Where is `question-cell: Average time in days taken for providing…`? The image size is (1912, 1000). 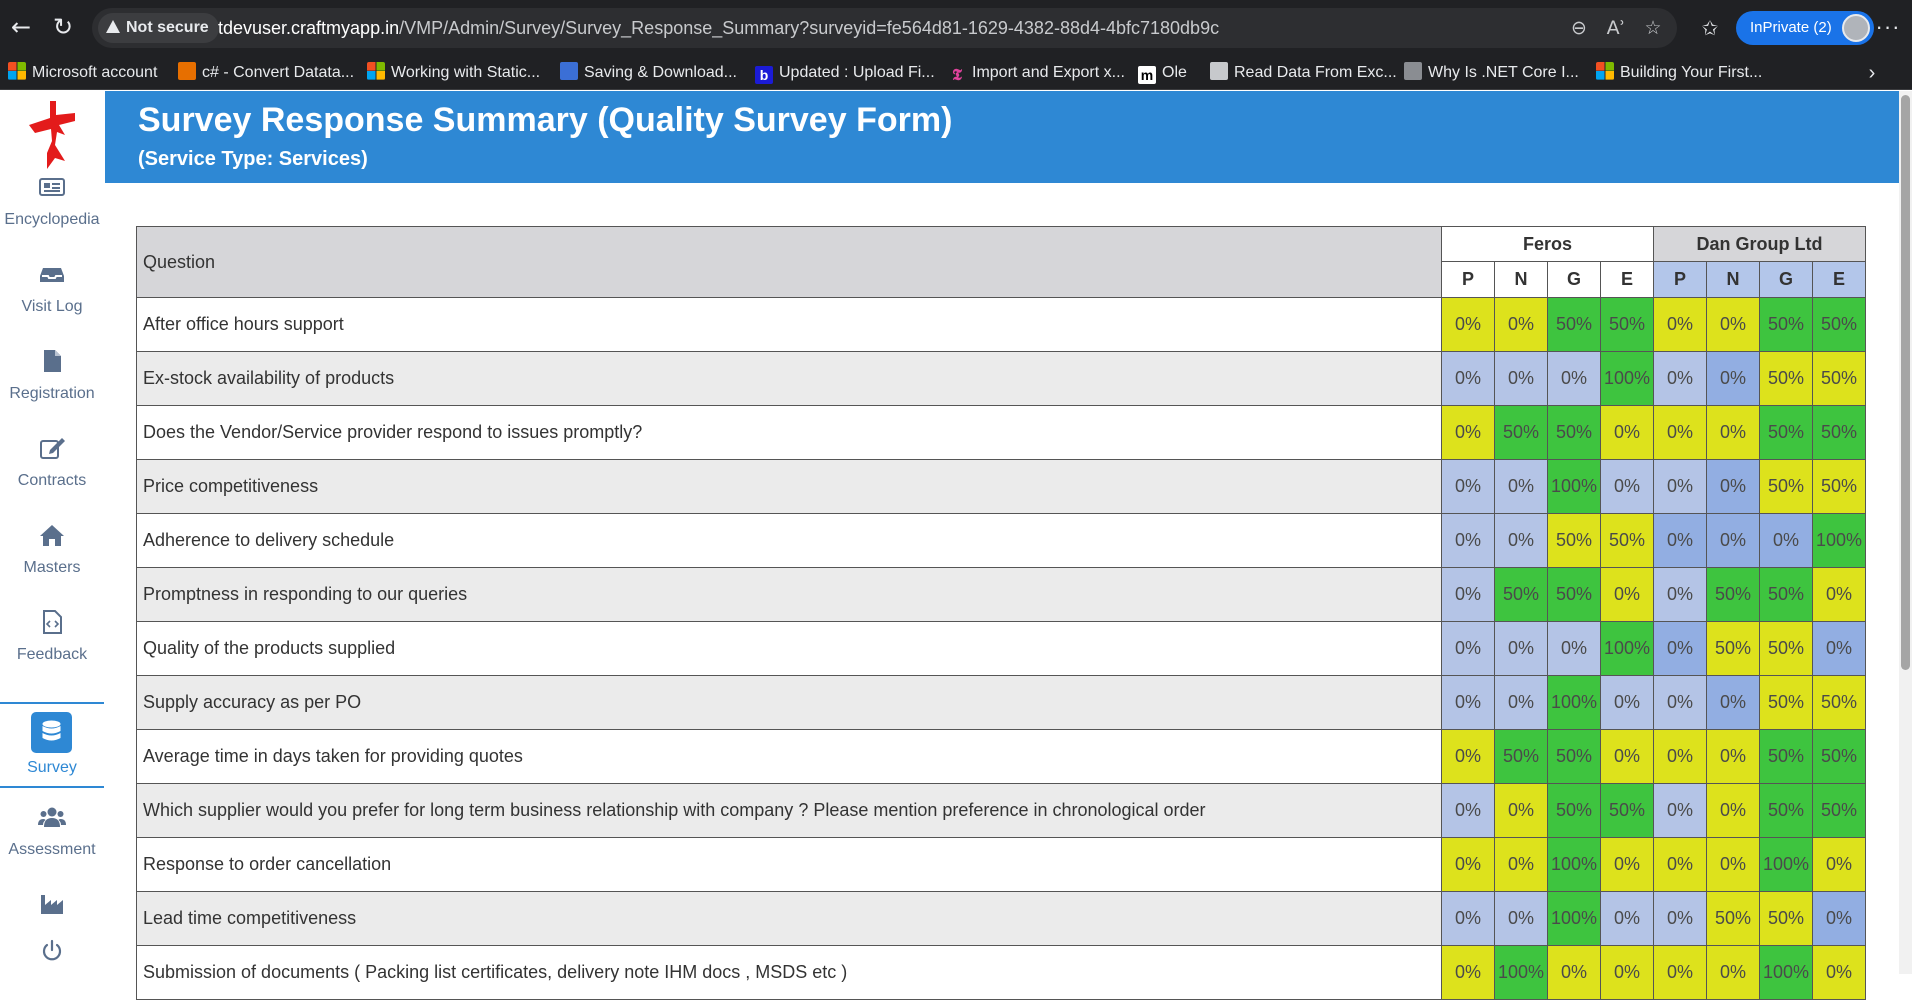 question-cell: Average time in days taken for providing… is located at coordinates (789, 756).